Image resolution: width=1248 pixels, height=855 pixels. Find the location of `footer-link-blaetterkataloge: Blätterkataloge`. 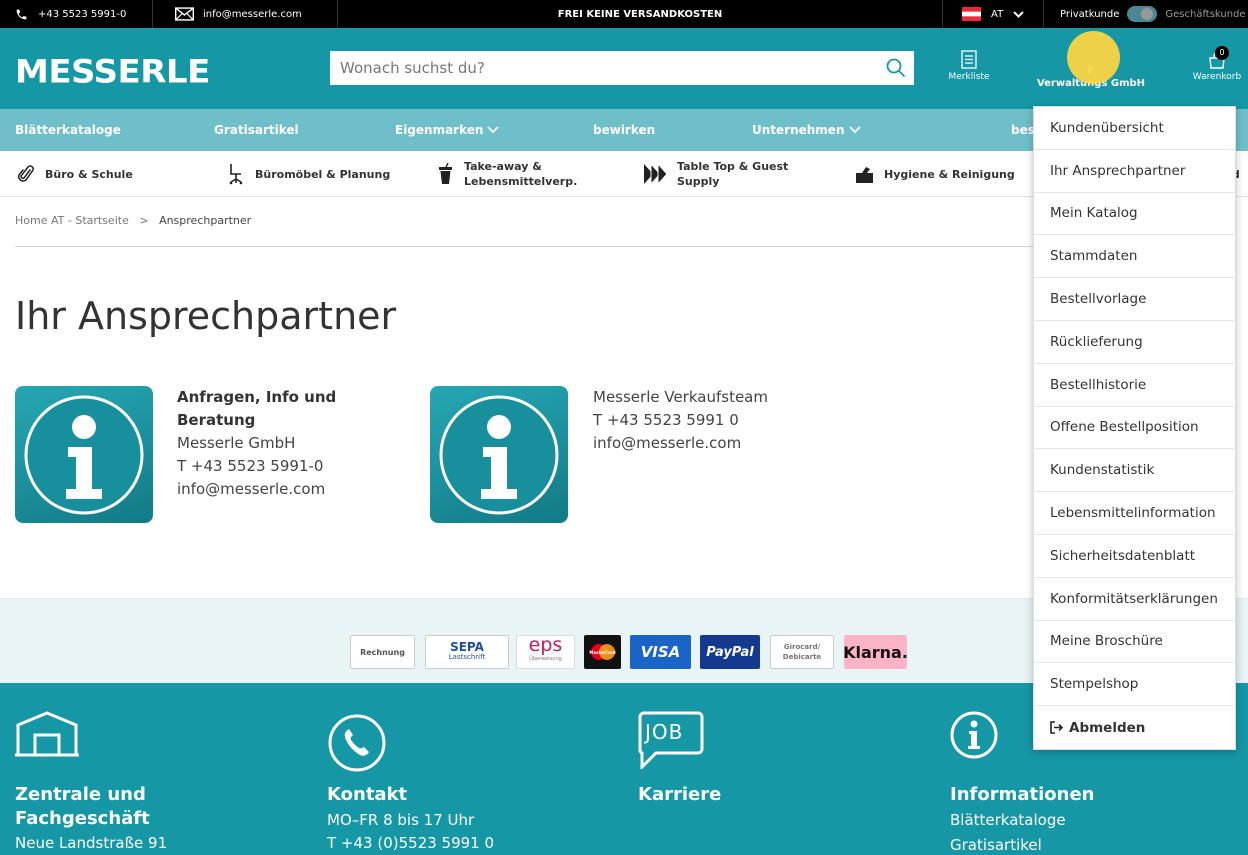

footer-link-blaetterkataloge: Blätterkataloge is located at coordinates (1008, 820).